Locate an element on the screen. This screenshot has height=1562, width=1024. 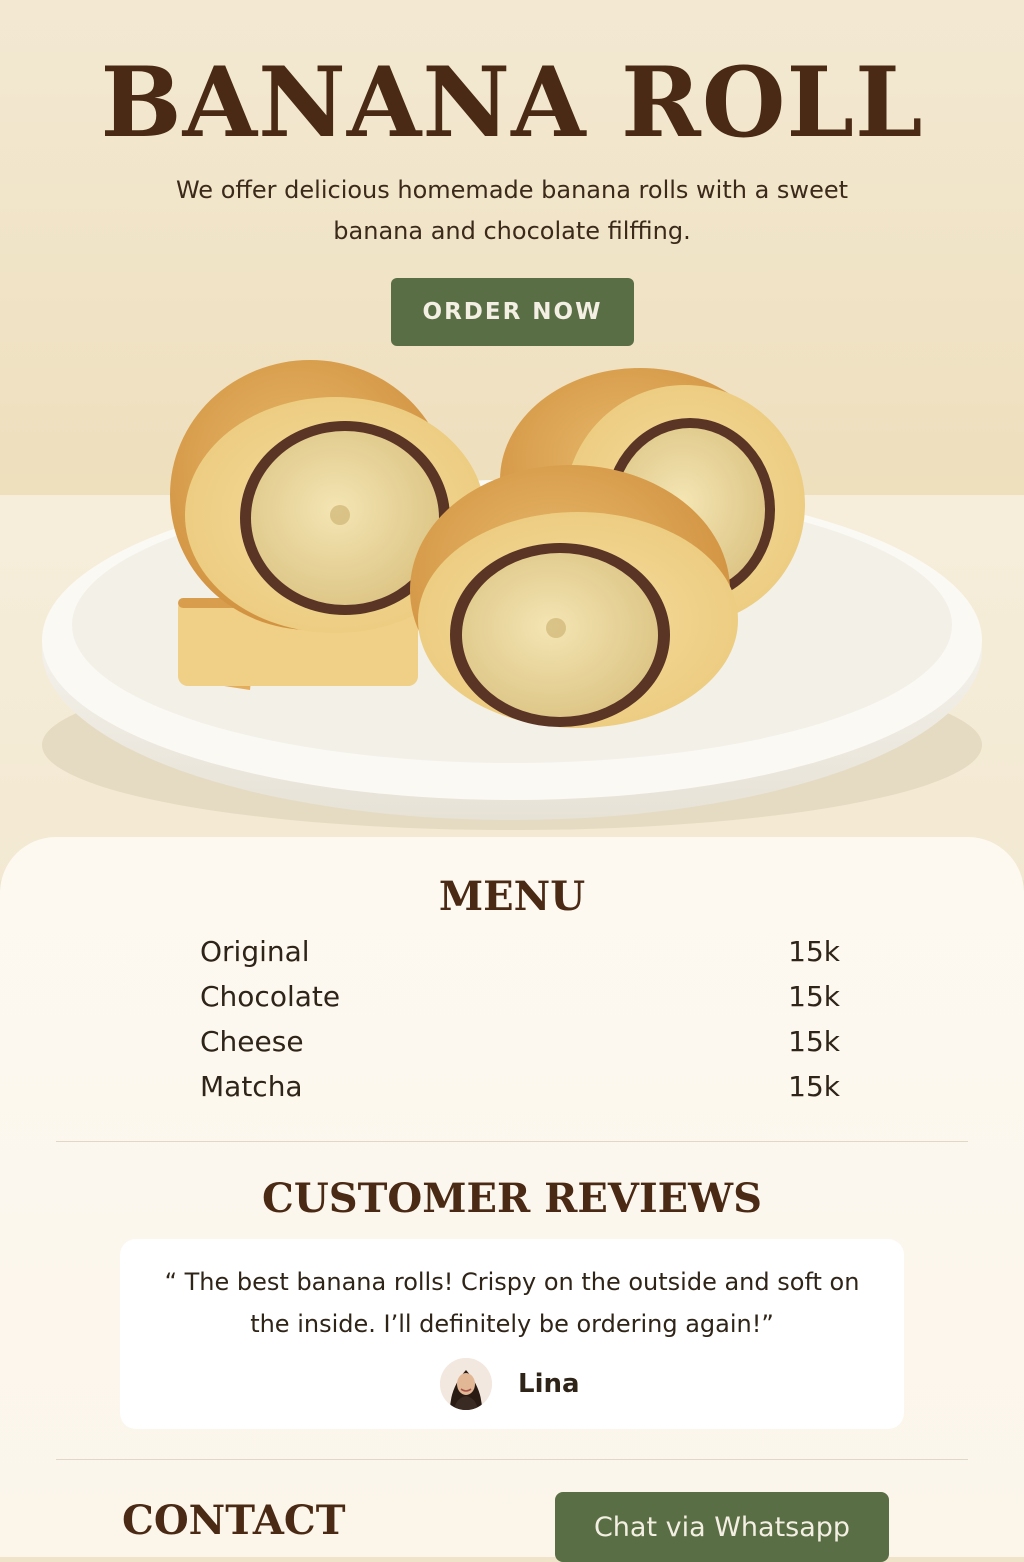
menu-item-name: Cheese is located at coordinates (252, 1041).